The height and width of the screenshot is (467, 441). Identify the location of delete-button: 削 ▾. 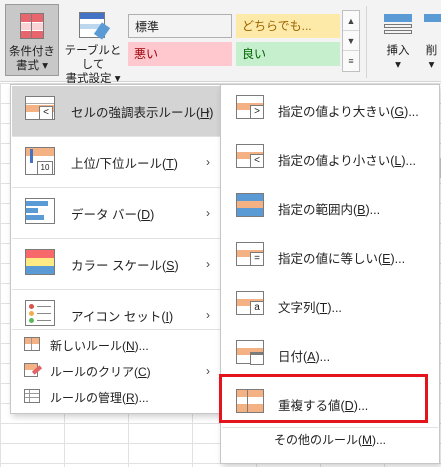
(431, 40).